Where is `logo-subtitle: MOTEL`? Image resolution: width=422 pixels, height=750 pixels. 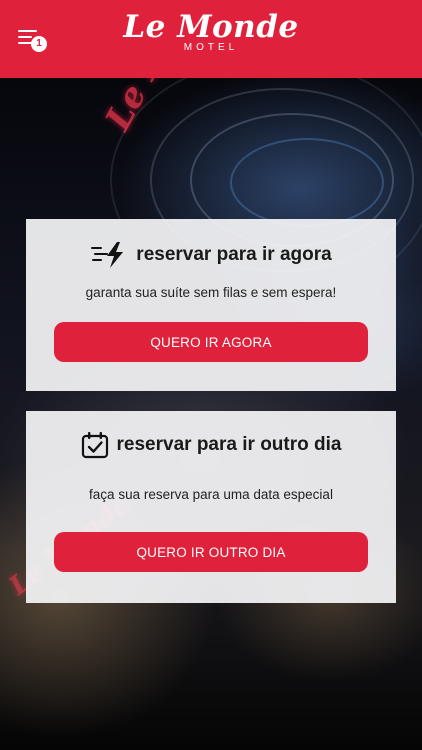
logo-subtitle: MOTEL is located at coordinates (211, 47).